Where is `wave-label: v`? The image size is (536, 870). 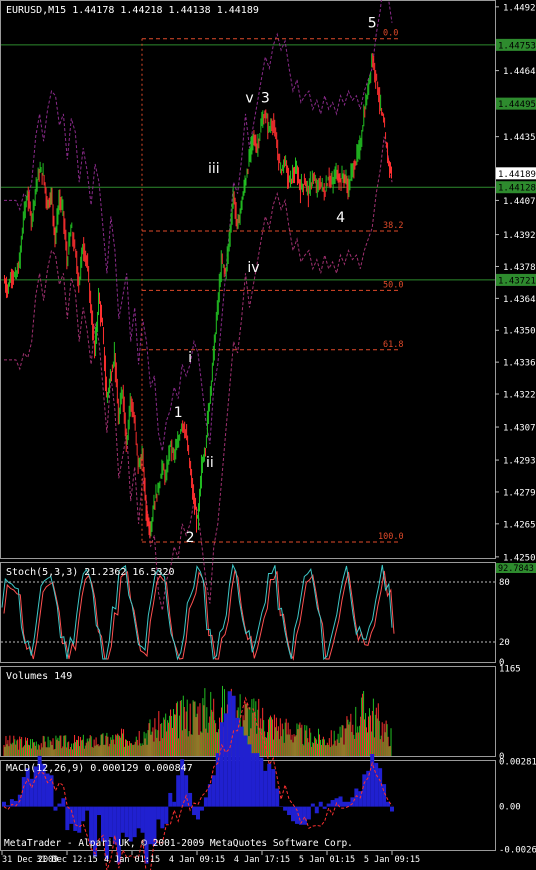 wave-label: v is located at coordinates (249, 98).